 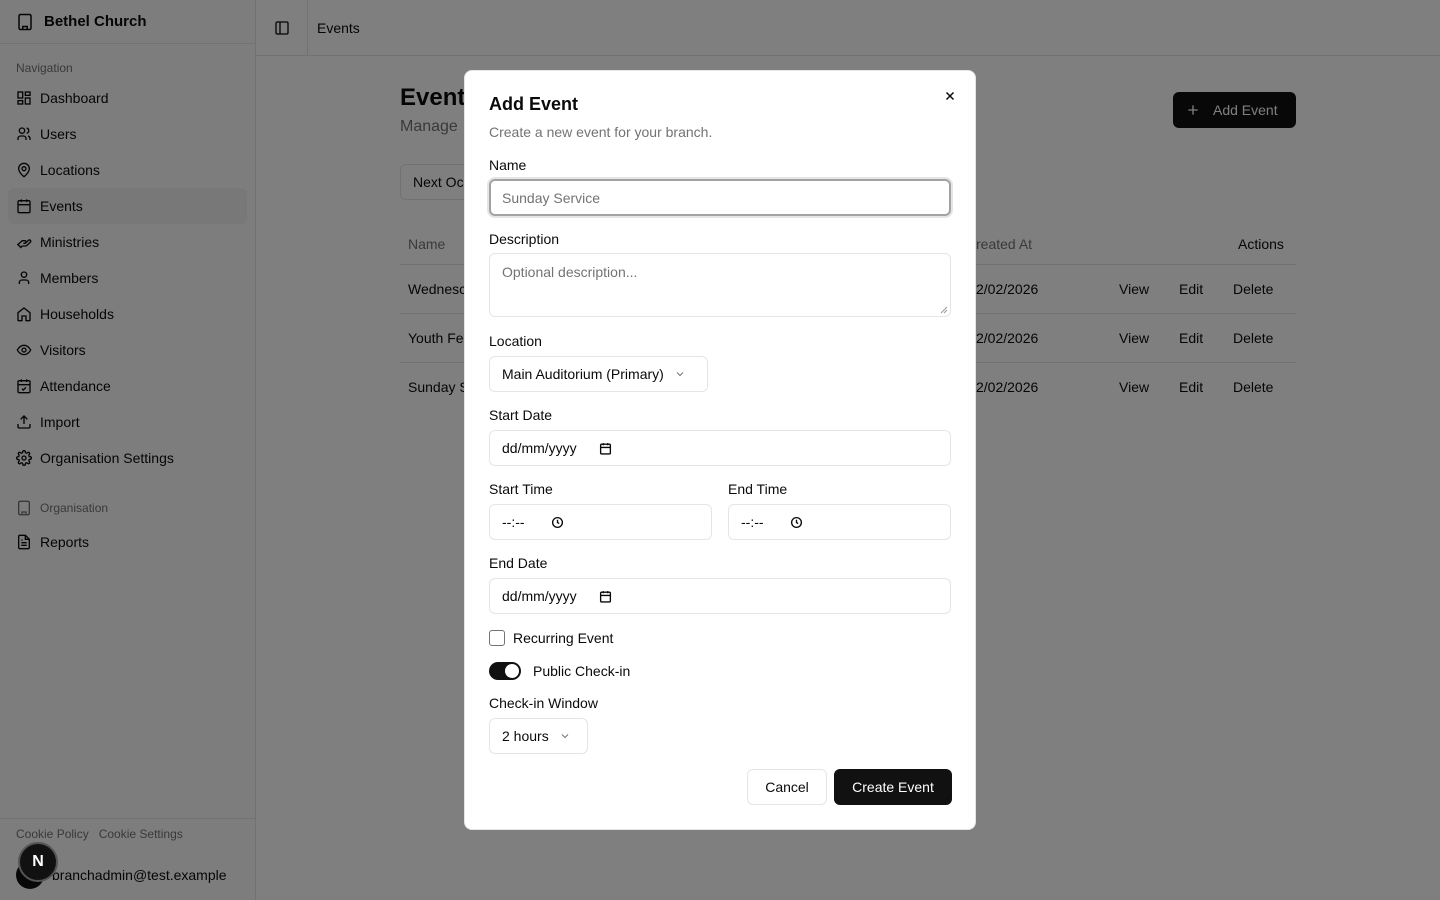 I want to click on dialog-description: Create a new event for your branch., so click(x=601, y=132).